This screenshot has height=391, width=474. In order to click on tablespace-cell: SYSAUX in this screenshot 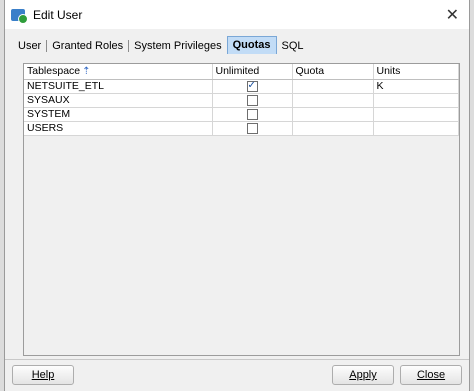, I will do `click(118, 100)`.